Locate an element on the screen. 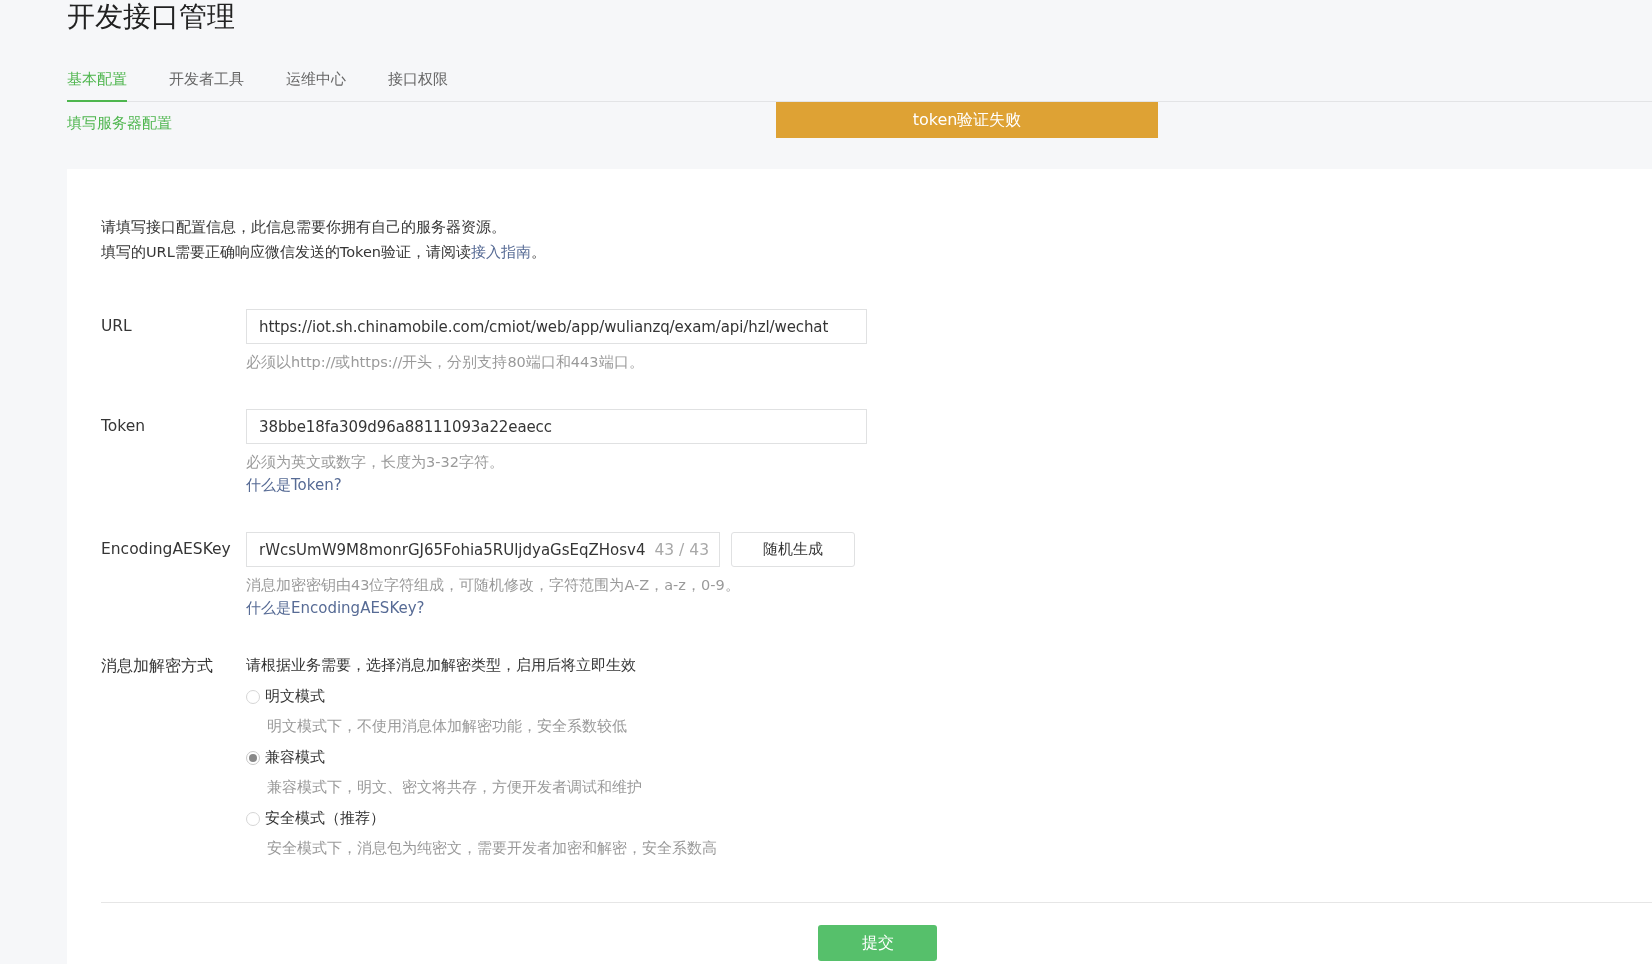  intro-text: 请填写接口配置信息，此信息需要你拥有自己的服务器资源。 is located at coordinates (304, 227).